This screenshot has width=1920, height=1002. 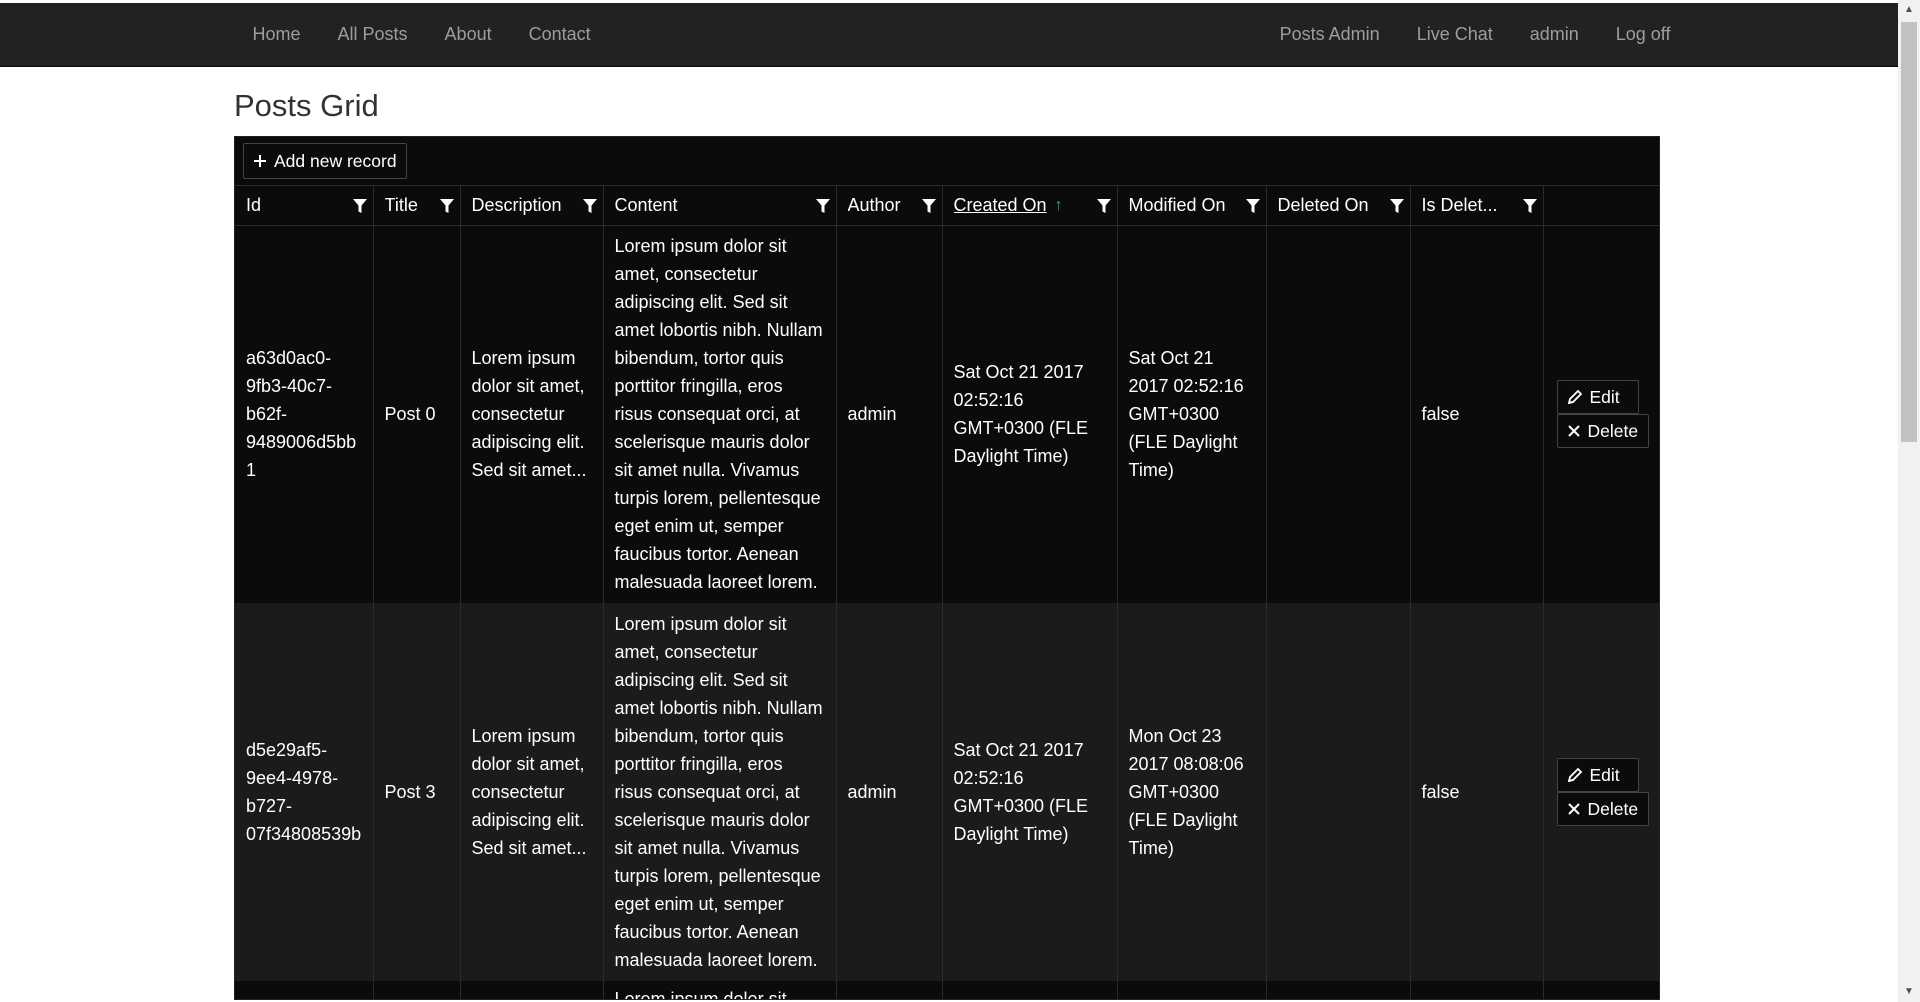 What do you see at coordinates (889, 990) in the screenshot?
I see `cell-author` at bounding box center [889, 990].